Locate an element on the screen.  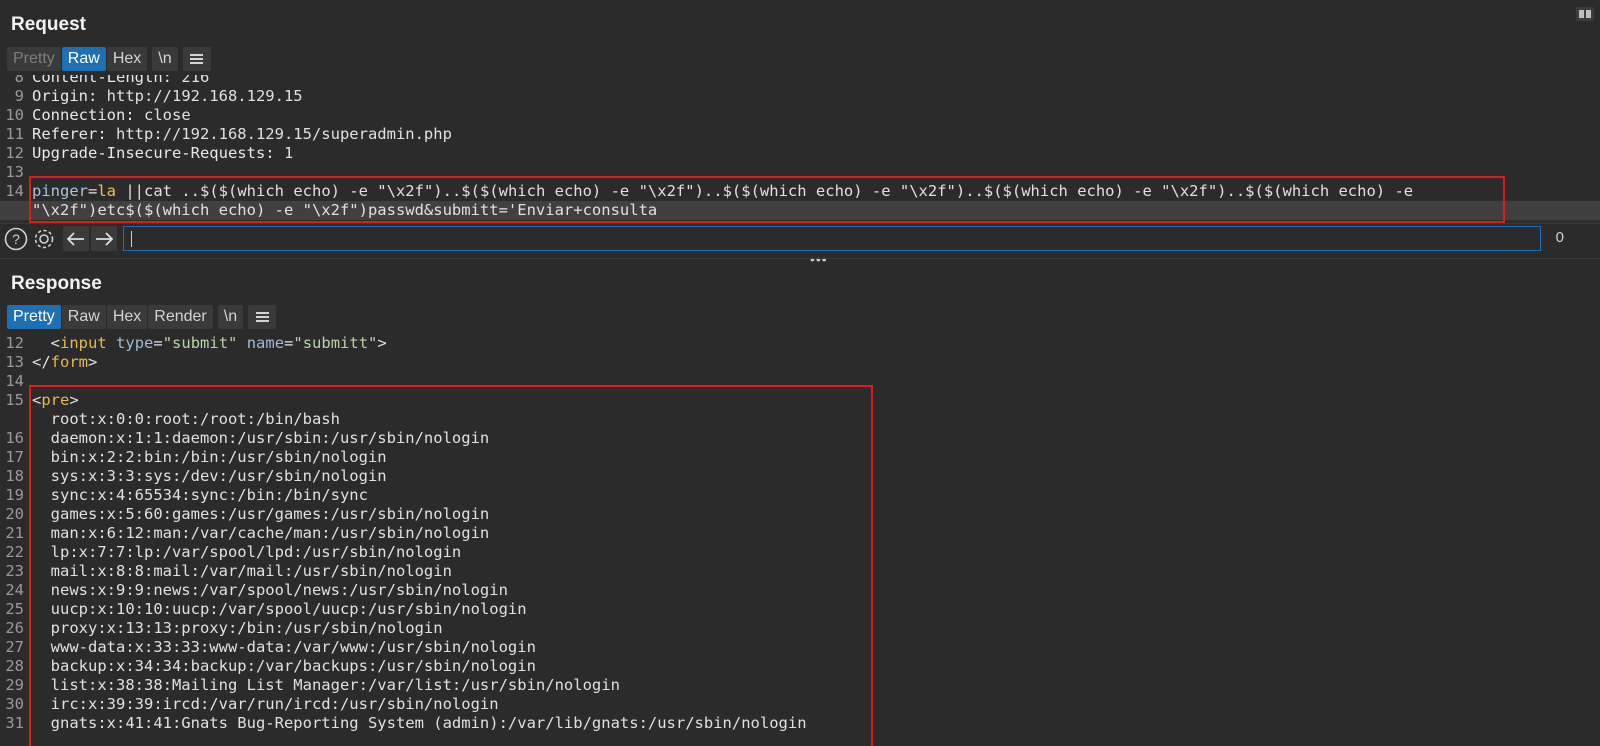
request-newline-toggle: \n is located at coordinates (165, 59).